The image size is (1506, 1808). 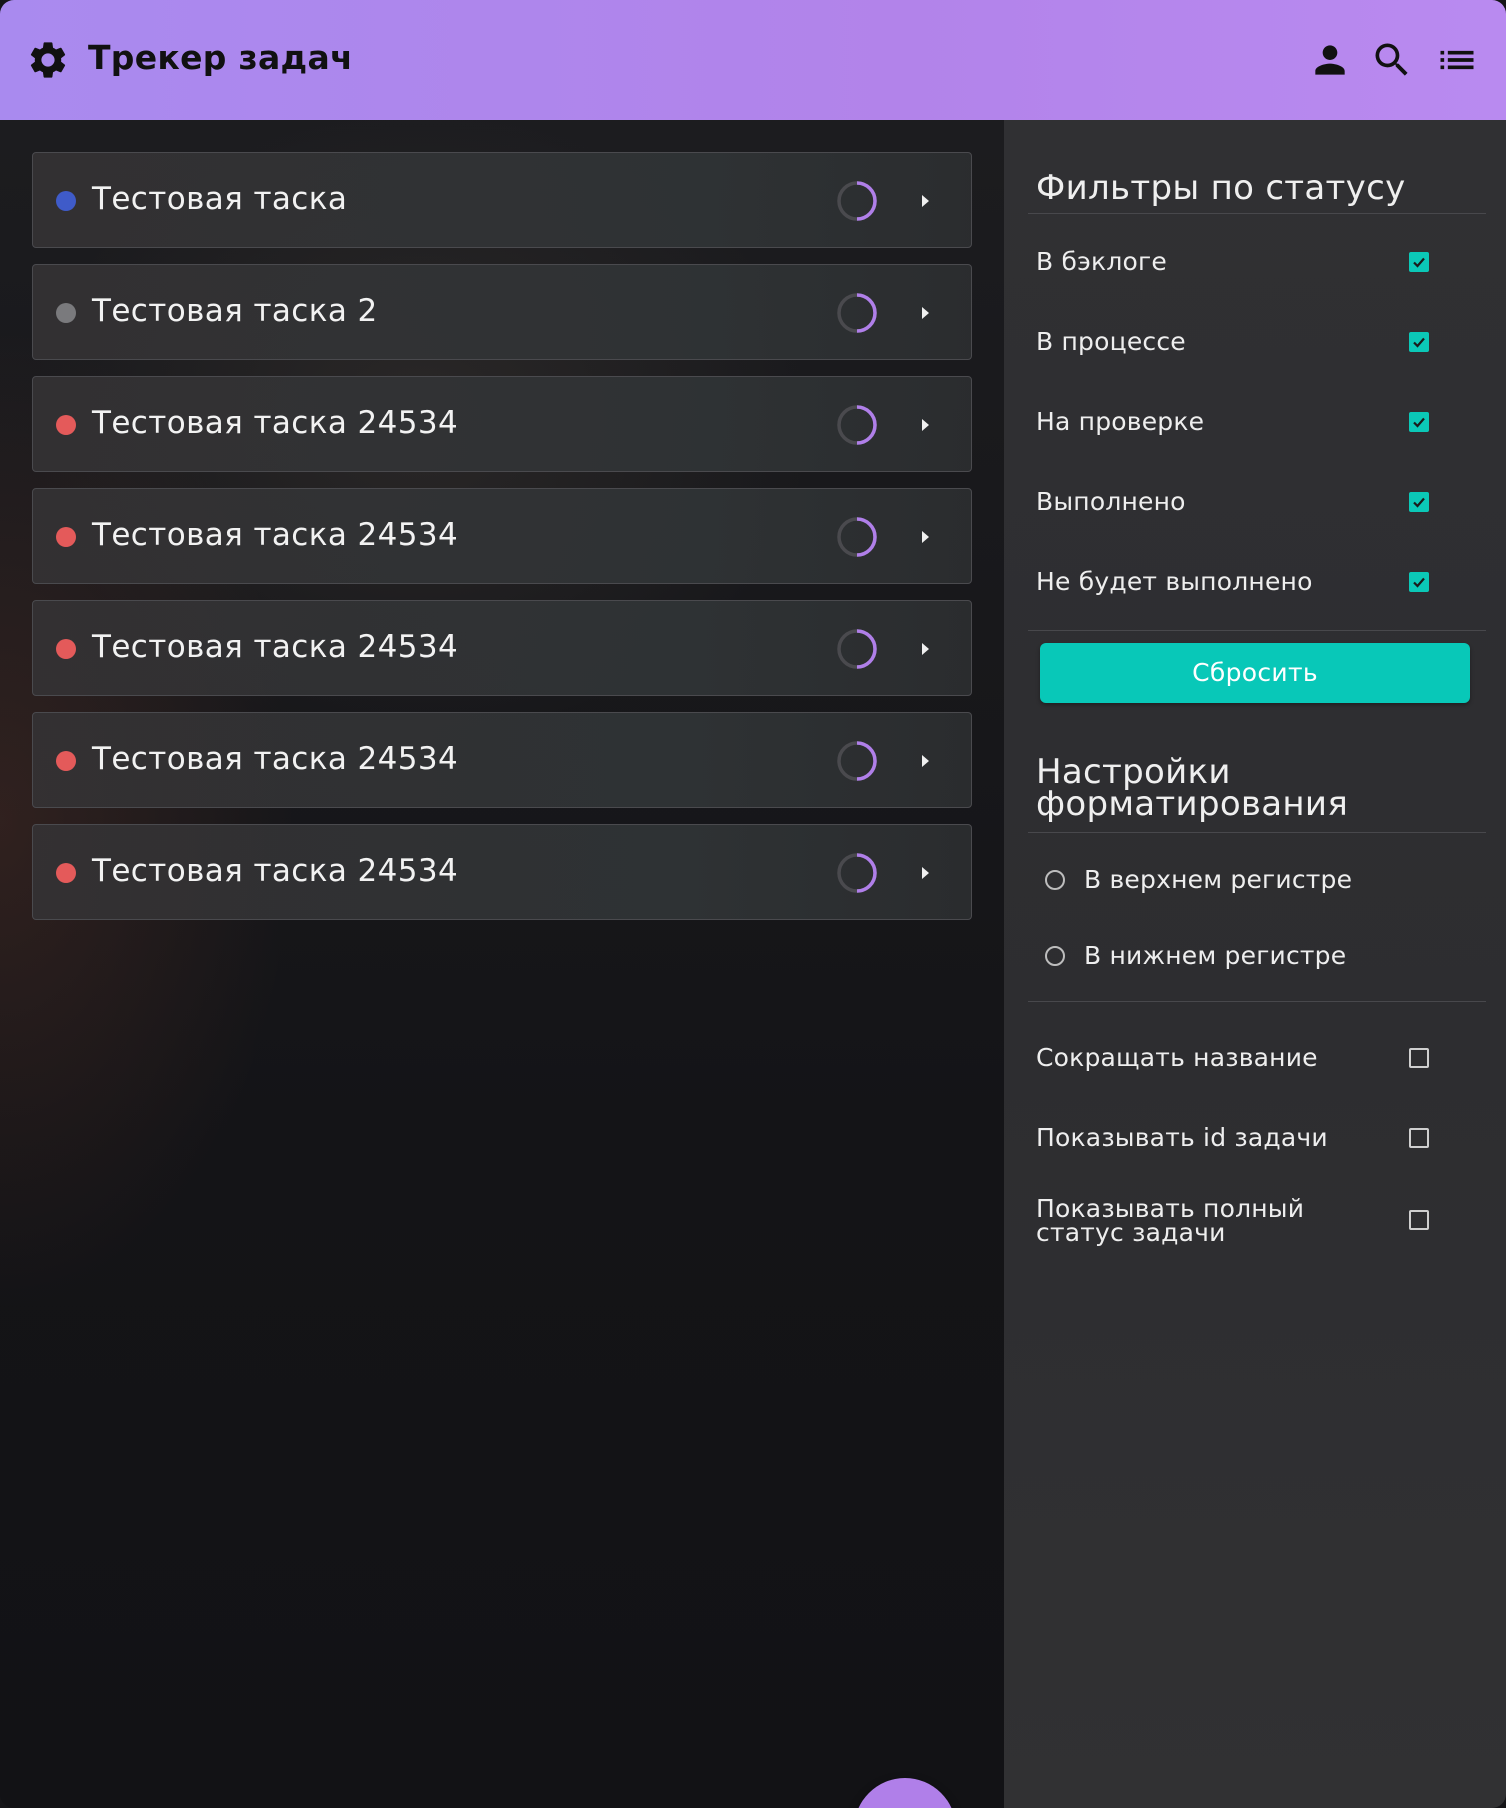 What do you see at coordinates (1174, 581) in the screenshot?
I see `filter-wont-do-label: Не будет выполнено` at bounding box center [1174, 581].